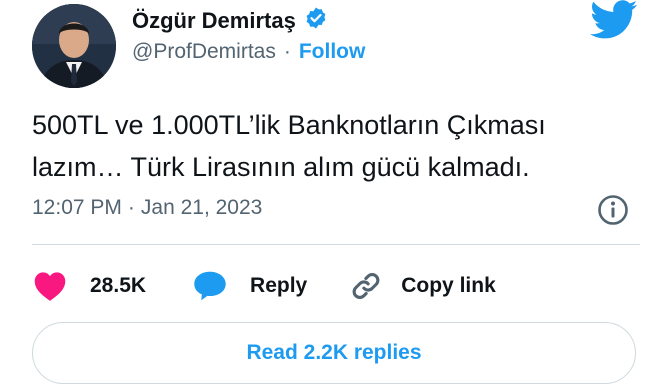  I want to click on tweet-actions: 28.5K Reply Copy link, so click(264, 286).